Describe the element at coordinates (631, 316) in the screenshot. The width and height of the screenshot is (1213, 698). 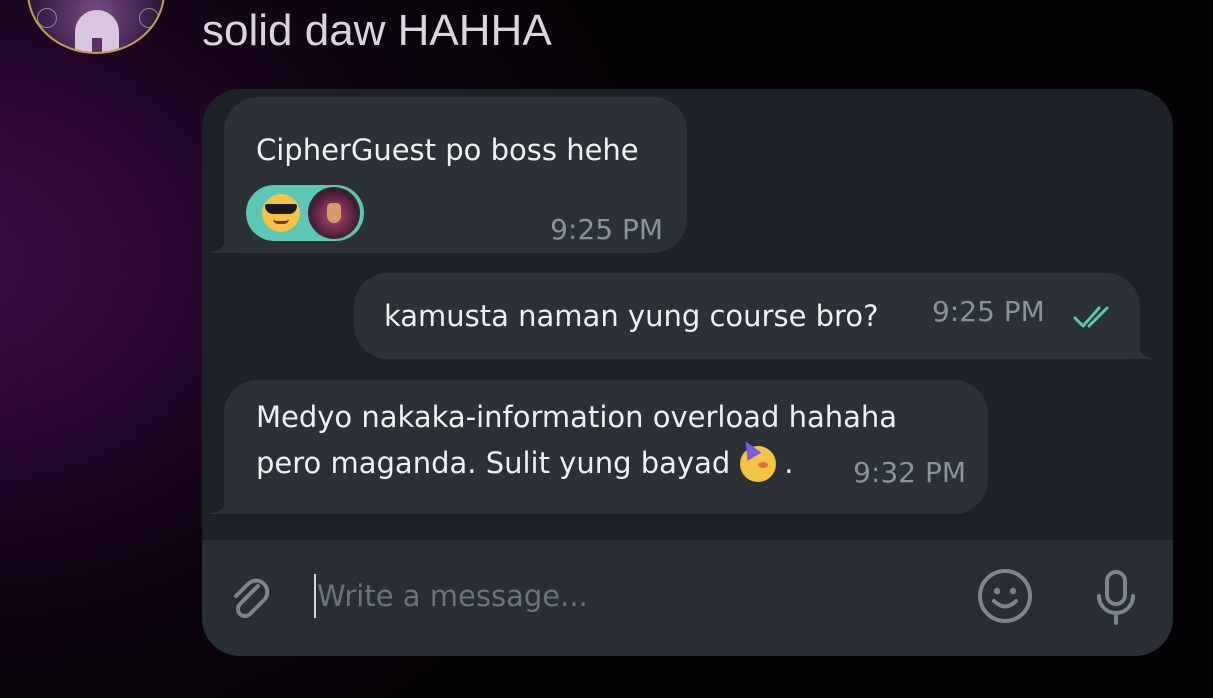
I see `message-text: kamusta naman yung course bro?` at that location.